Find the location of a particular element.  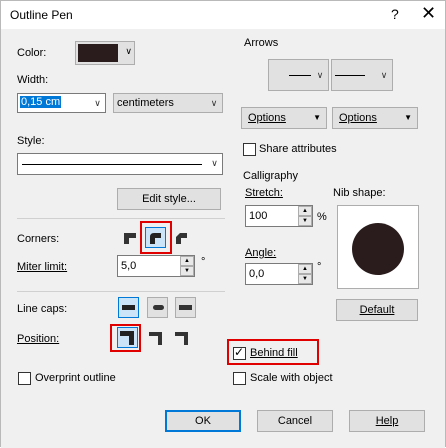

angle-label: Angle: is located at coordinates (261, 253).